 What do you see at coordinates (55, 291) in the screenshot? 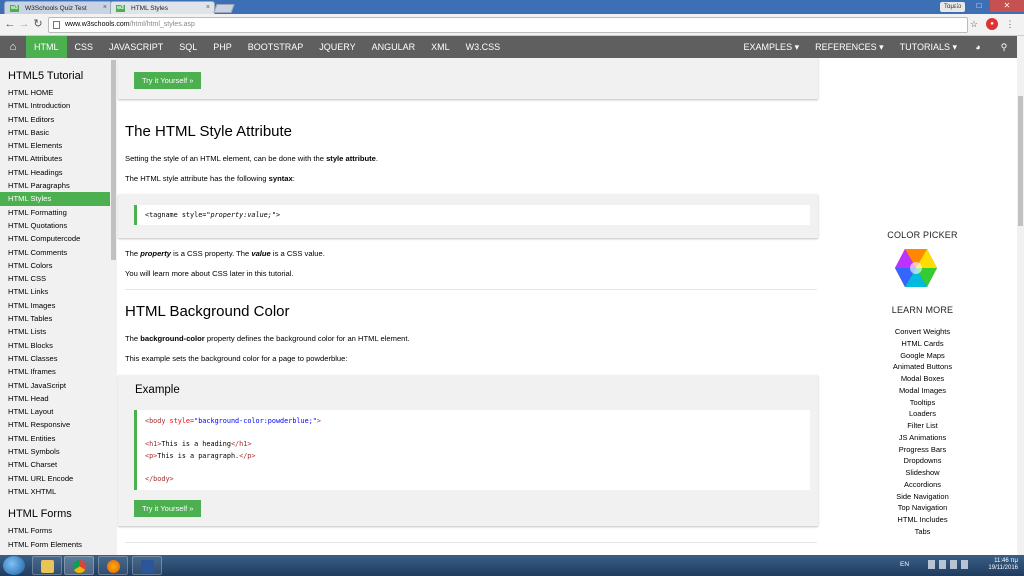
I see `sidebar-link: HTML Links` at bounding box center [55, 291].